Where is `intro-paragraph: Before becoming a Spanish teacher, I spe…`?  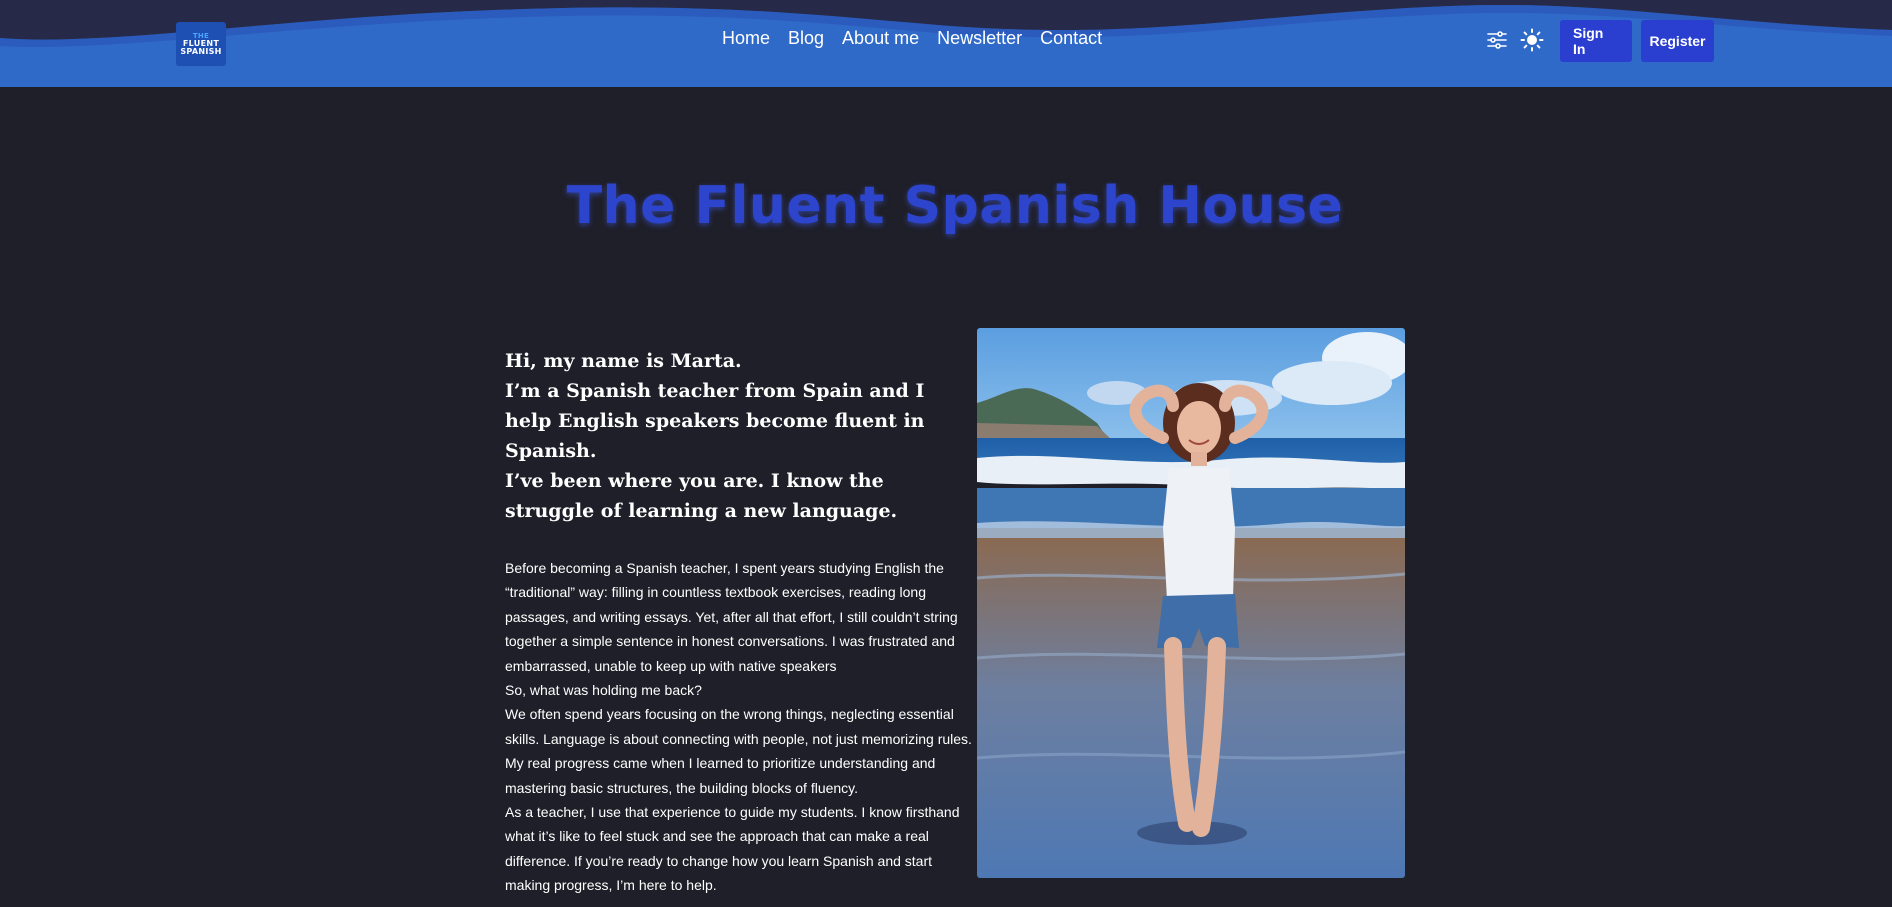
intro-paragraph: Before becoming a Spanish teacher, I spe… is located at coordinates (731, 617).